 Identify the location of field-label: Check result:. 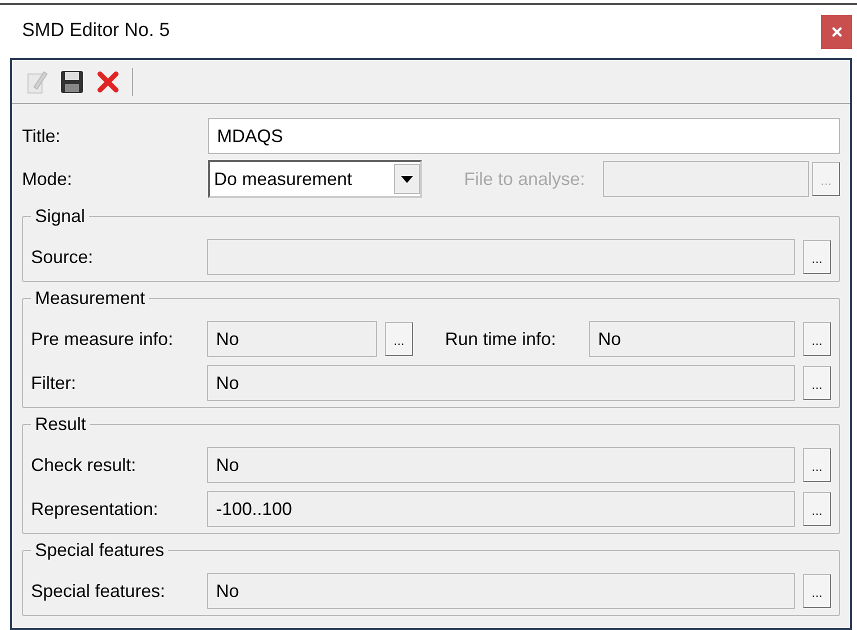
(84, 465).